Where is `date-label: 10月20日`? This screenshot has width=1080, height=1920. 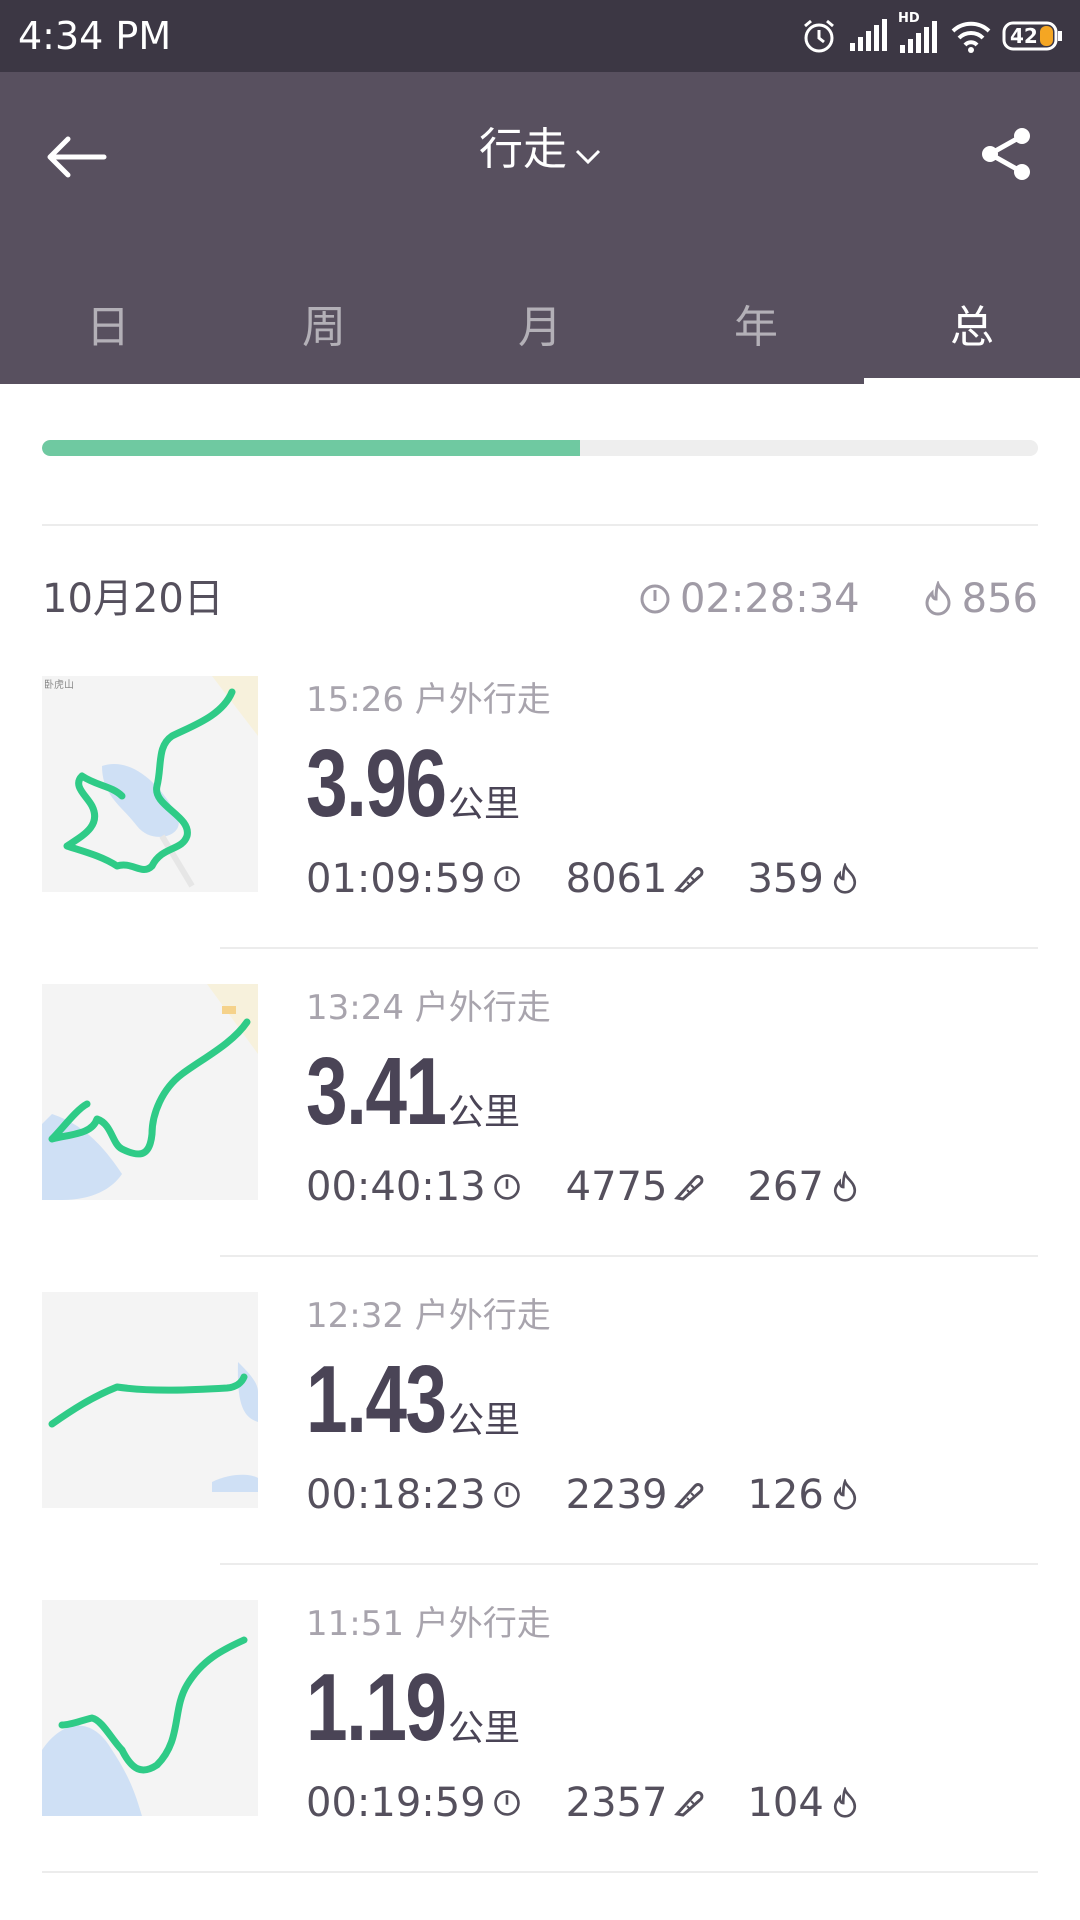
date-label: 10月20日 is located at coordinates (133, 599).